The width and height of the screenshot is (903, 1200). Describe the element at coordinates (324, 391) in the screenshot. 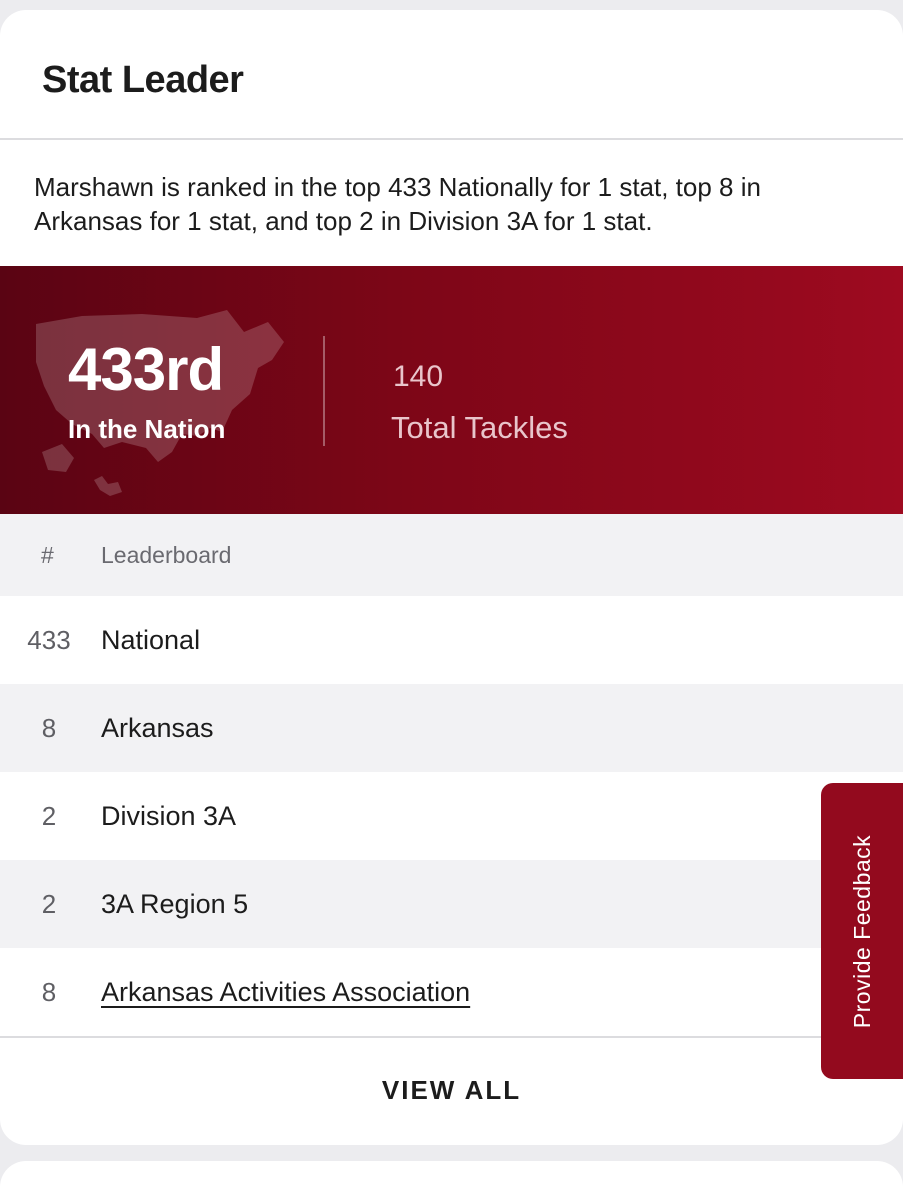

I see `banner-divider` at that location.